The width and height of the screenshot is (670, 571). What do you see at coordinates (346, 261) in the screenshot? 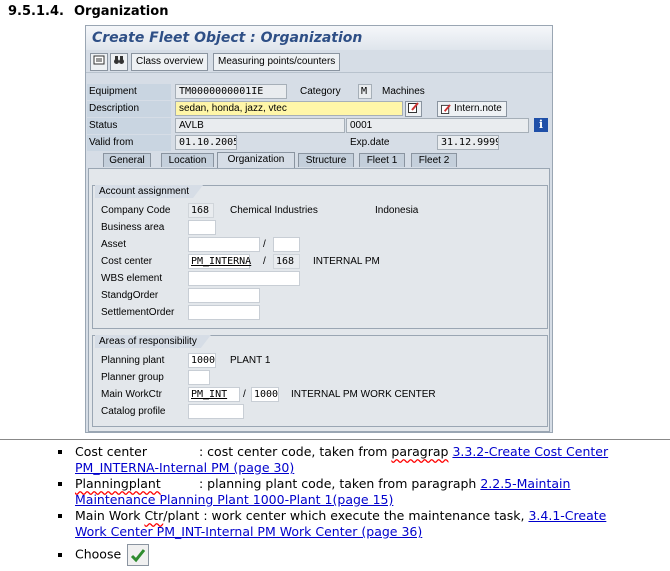
I see `cost-center-text: INTERNAL PM` at bounding box center [346, 261].